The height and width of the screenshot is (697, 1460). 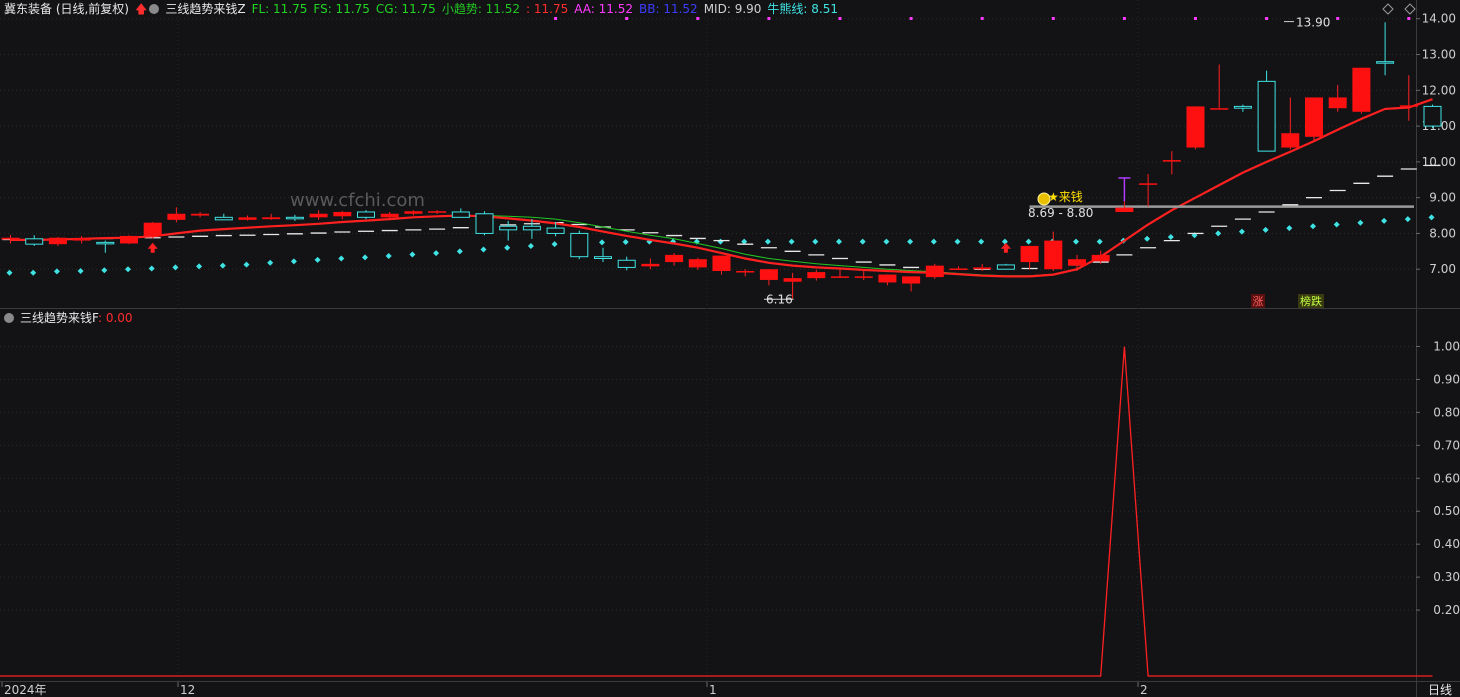 What do you see at coordinates (1442, 198) in the screenshot?
I see `price-tick-label: 9.00` at bounding box center [1442, 198].